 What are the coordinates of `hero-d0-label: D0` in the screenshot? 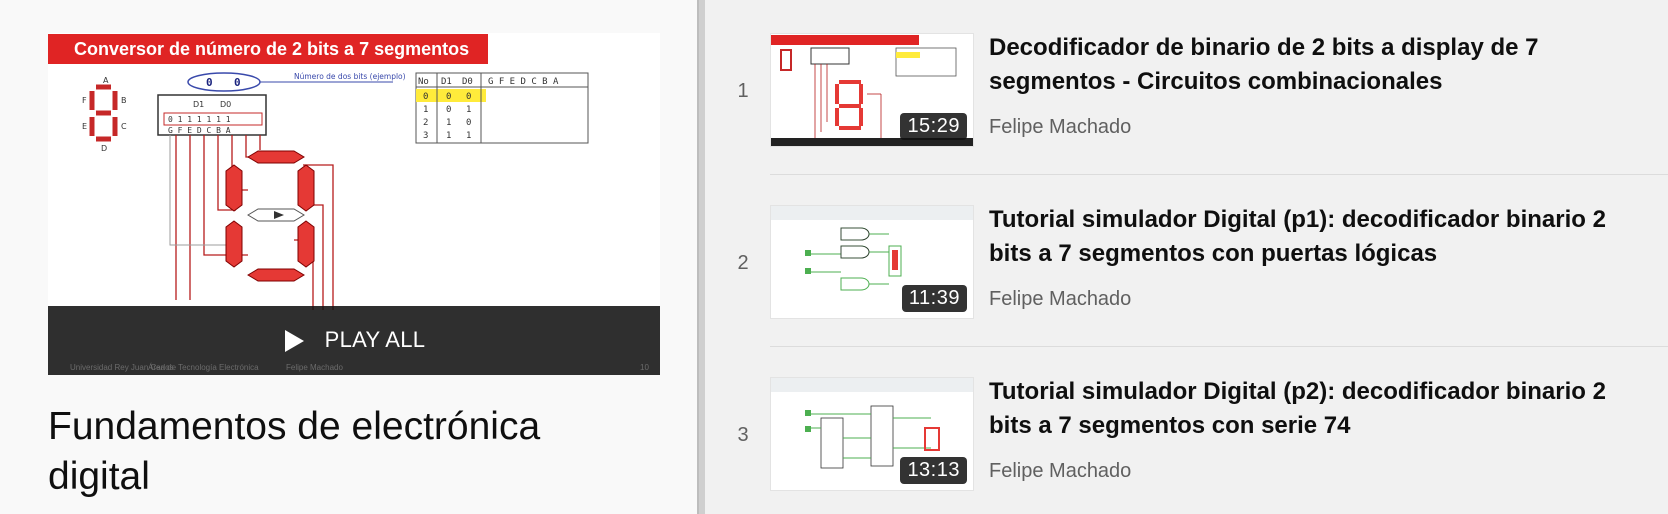 It's located at (225, 104).